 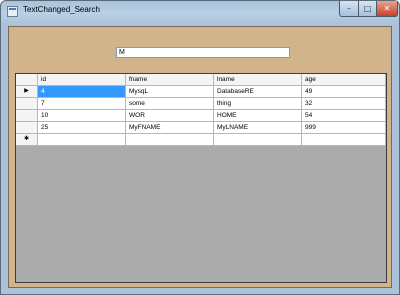 I want to click on current-row-indicator-icon: ▶, so click(x=27, y=92).